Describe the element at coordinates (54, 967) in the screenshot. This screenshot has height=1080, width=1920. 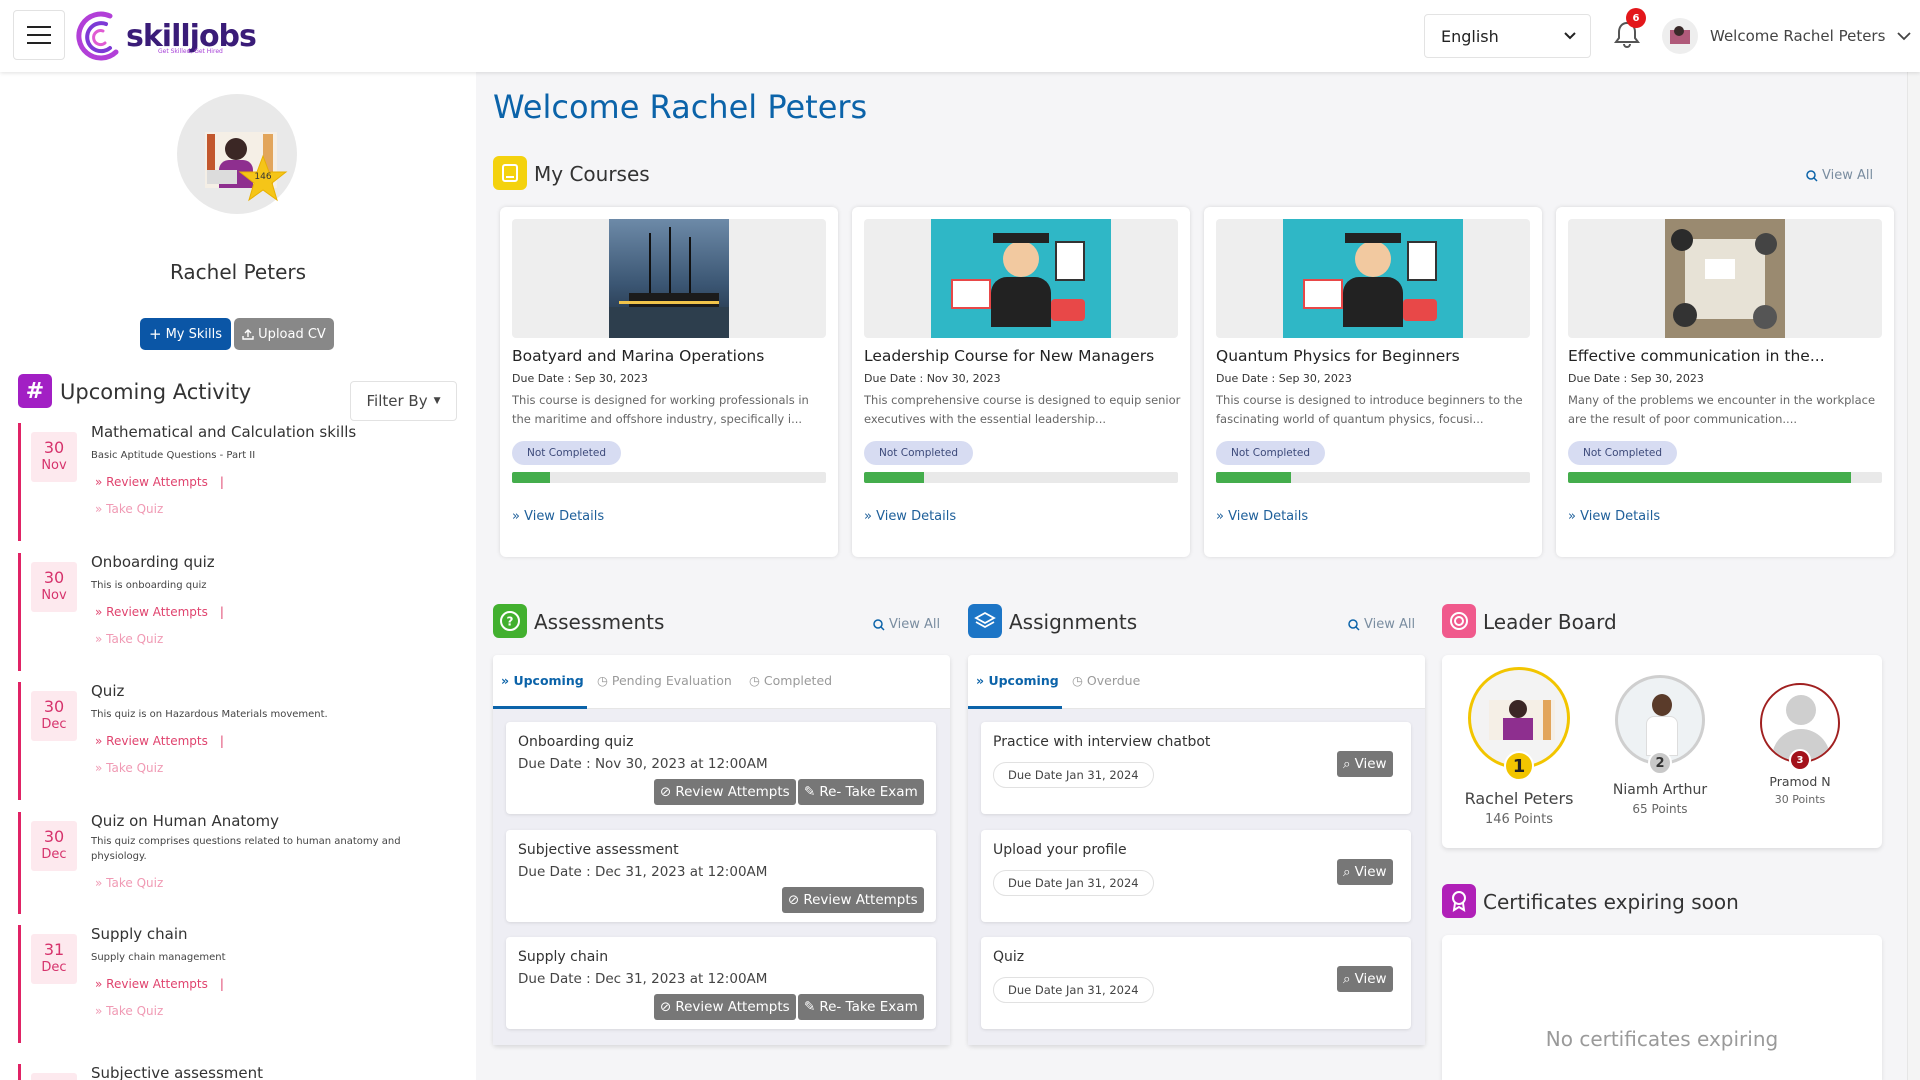
I see `activity-month: Dec` at that location.